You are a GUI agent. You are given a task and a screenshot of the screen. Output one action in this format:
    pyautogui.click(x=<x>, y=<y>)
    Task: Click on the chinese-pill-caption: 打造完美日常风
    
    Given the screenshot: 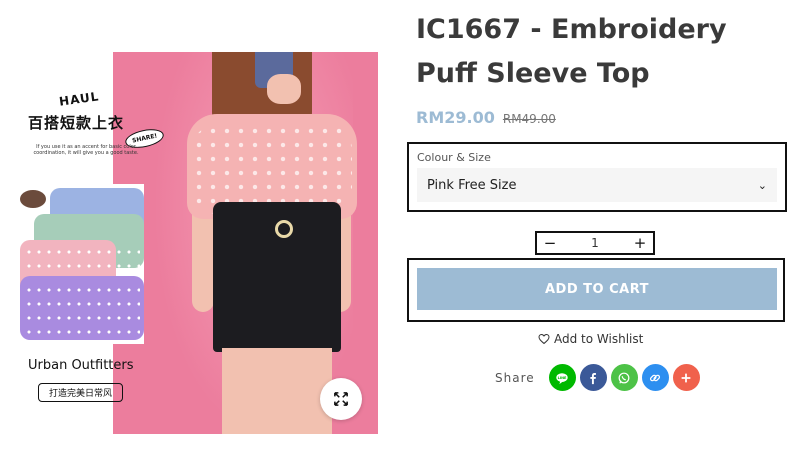 What is the action you would take?
    pyautogui.click(x=81, y=392)
    